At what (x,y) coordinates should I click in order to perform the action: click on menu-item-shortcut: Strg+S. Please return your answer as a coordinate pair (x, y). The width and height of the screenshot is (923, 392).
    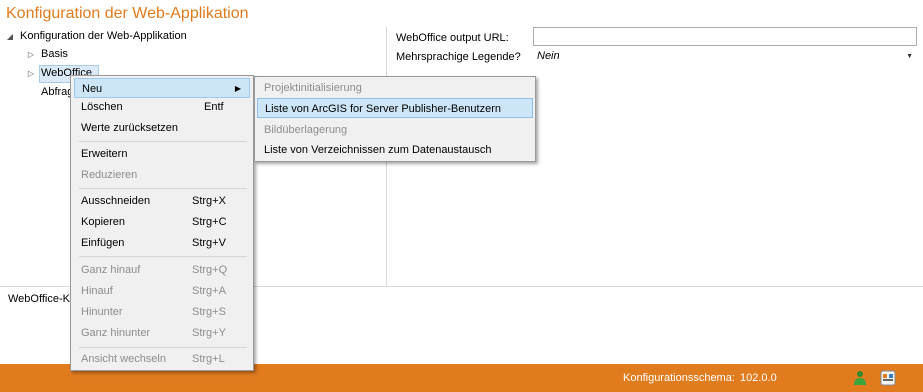
    Looking at the image, I should click on (209, 312).